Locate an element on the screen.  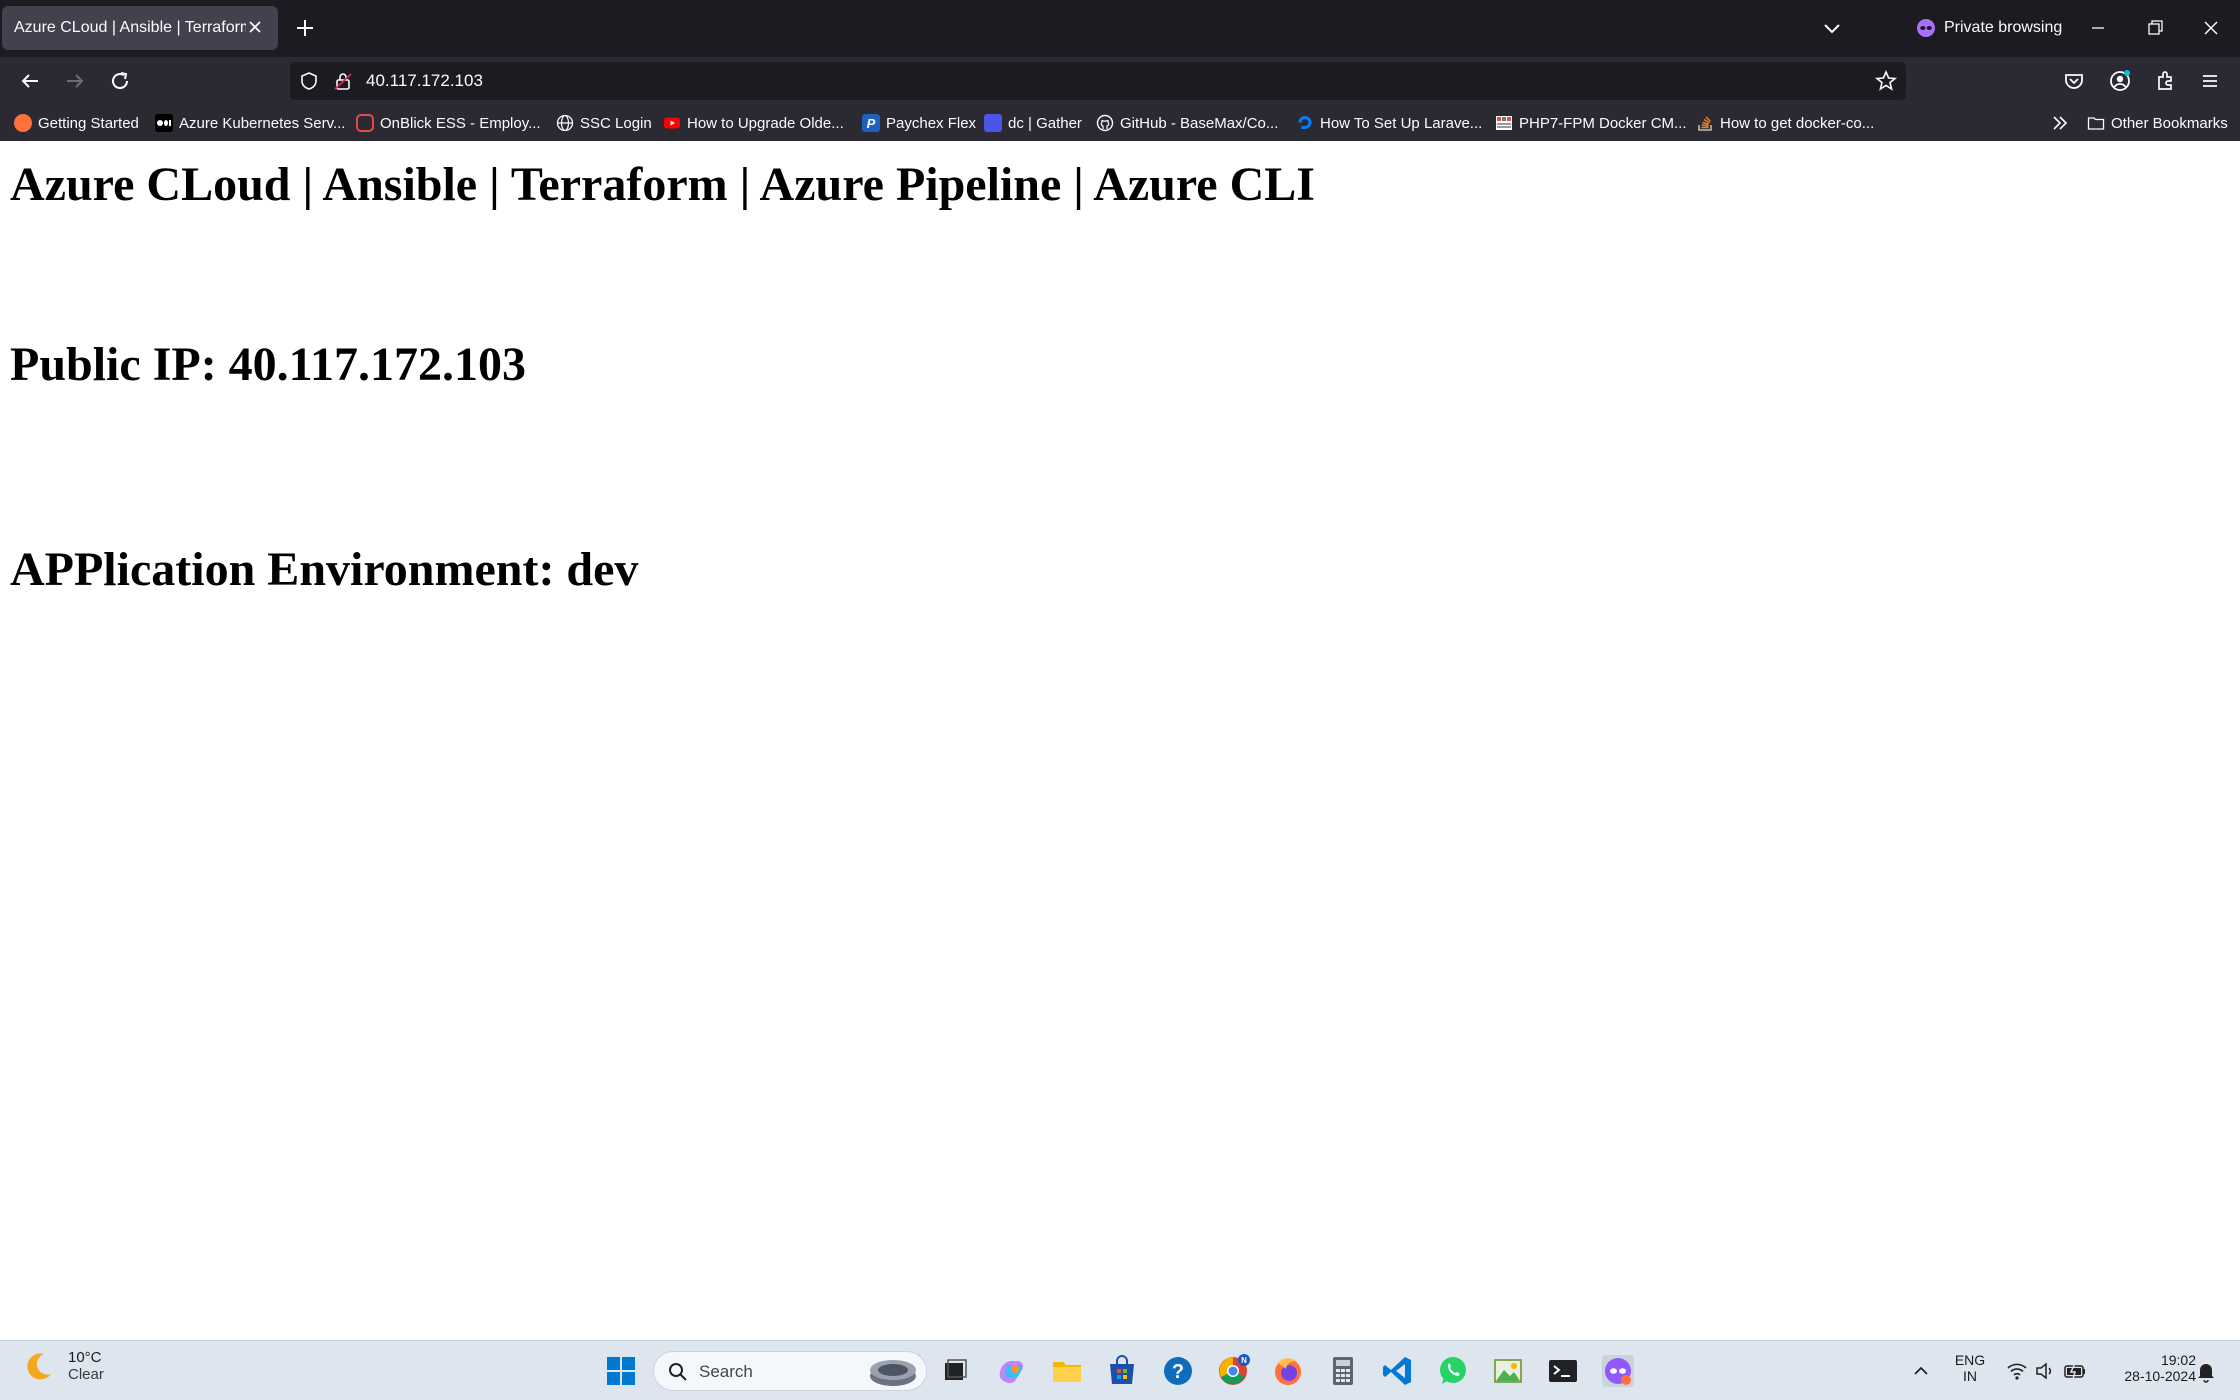
search-placeholder: Search is located at coordinates (726, 1371).